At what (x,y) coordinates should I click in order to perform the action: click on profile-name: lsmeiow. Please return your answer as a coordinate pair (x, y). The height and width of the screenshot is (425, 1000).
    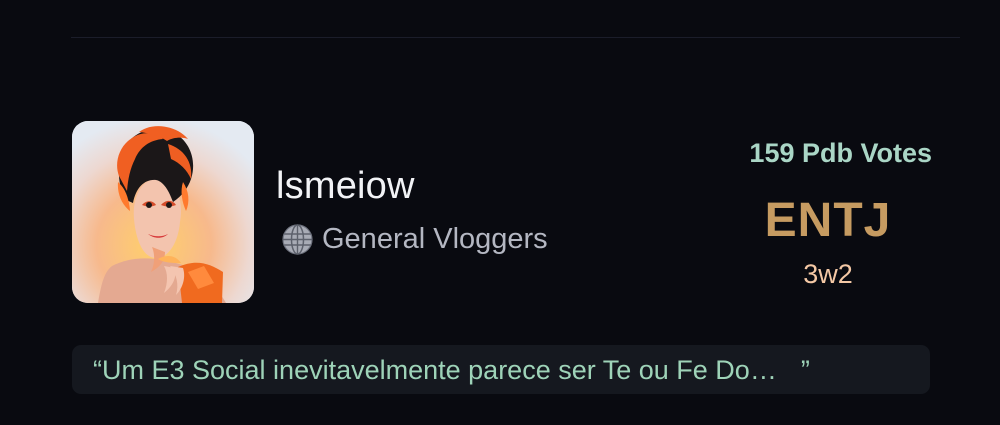
    Looking at the image, I should click on (345, 186).